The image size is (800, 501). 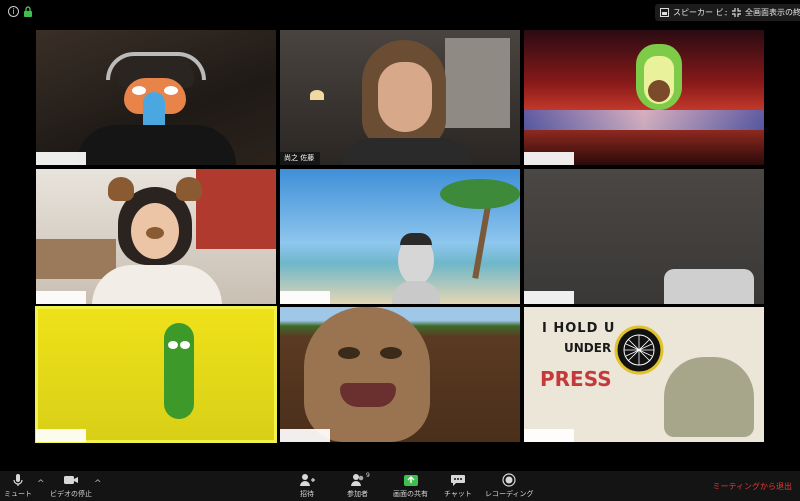 I want to click on invite-person-icon, so click(x=307, y=480).